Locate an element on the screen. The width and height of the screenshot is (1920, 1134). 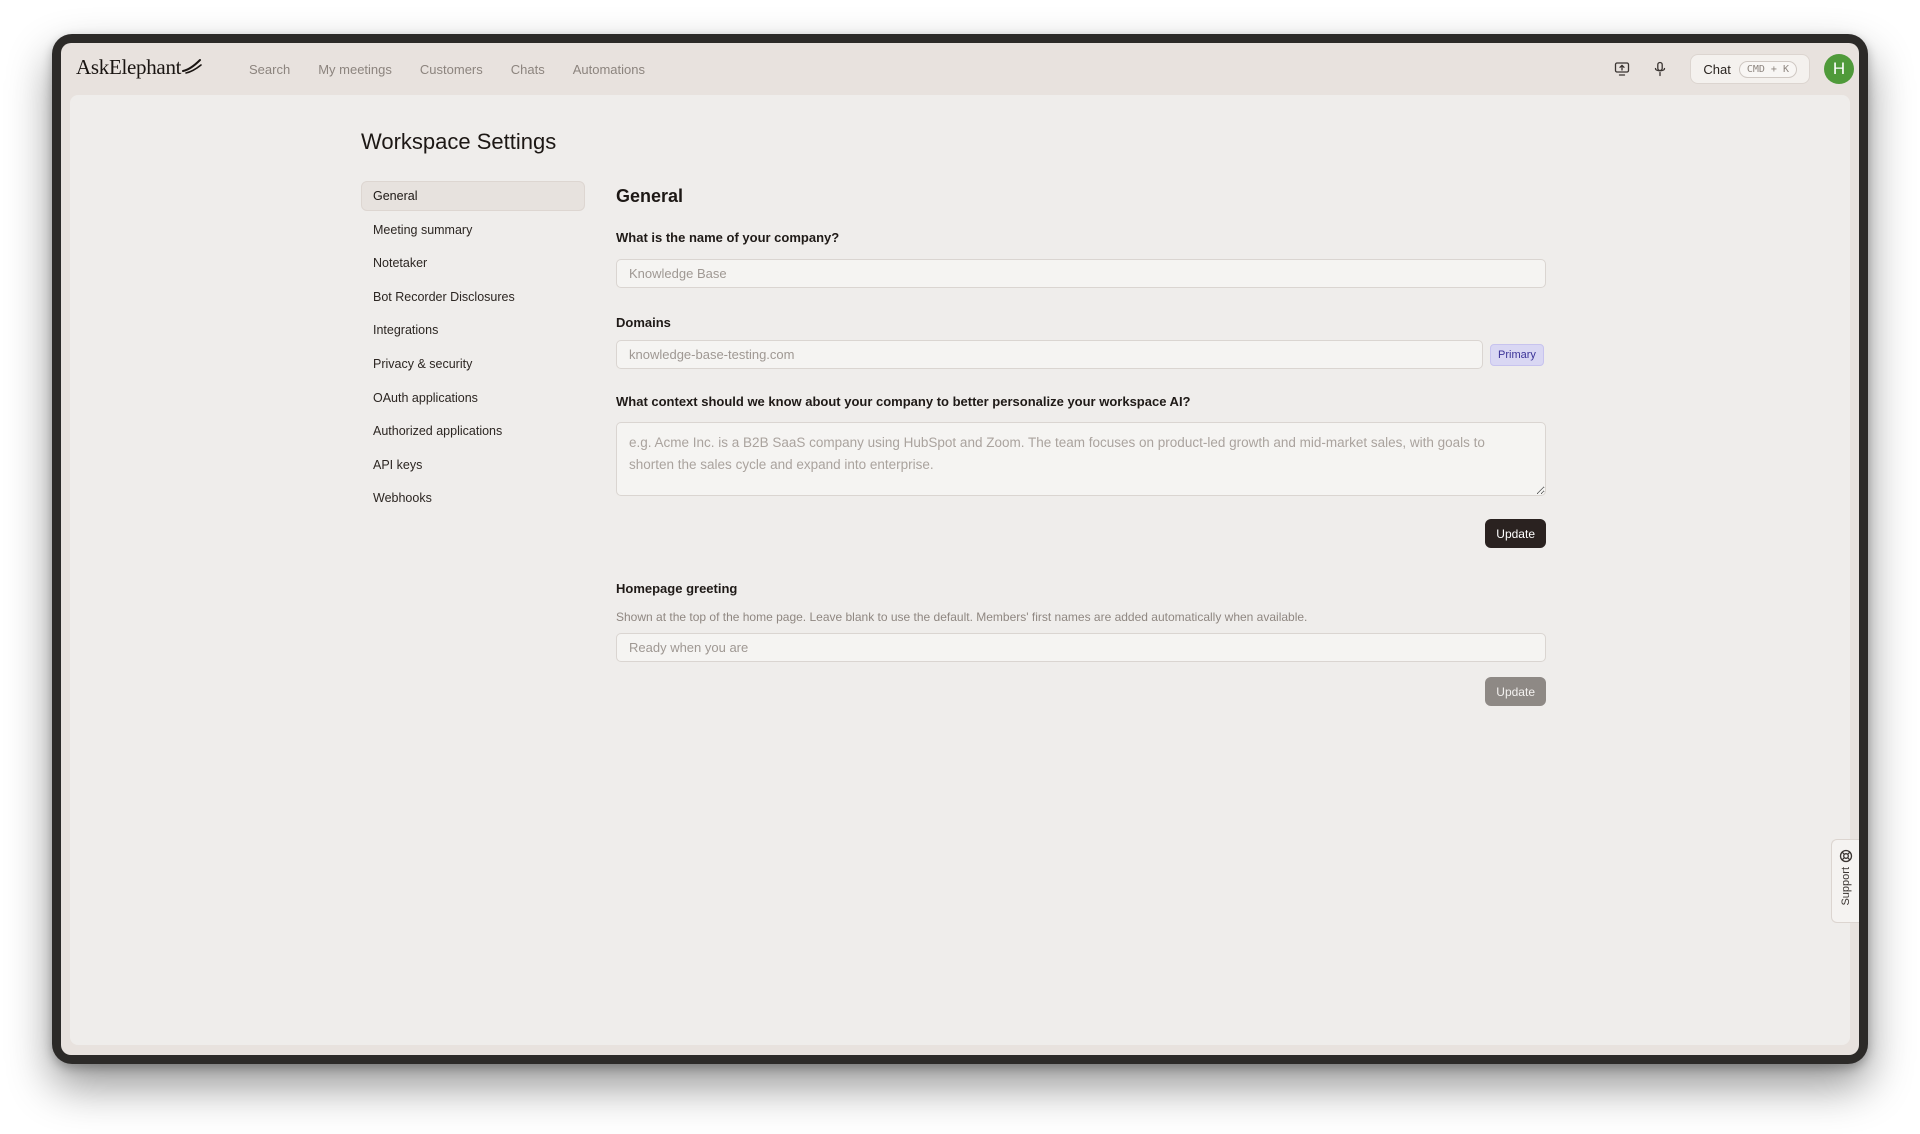
microphone-icon is located at coordinates (1660, 69).